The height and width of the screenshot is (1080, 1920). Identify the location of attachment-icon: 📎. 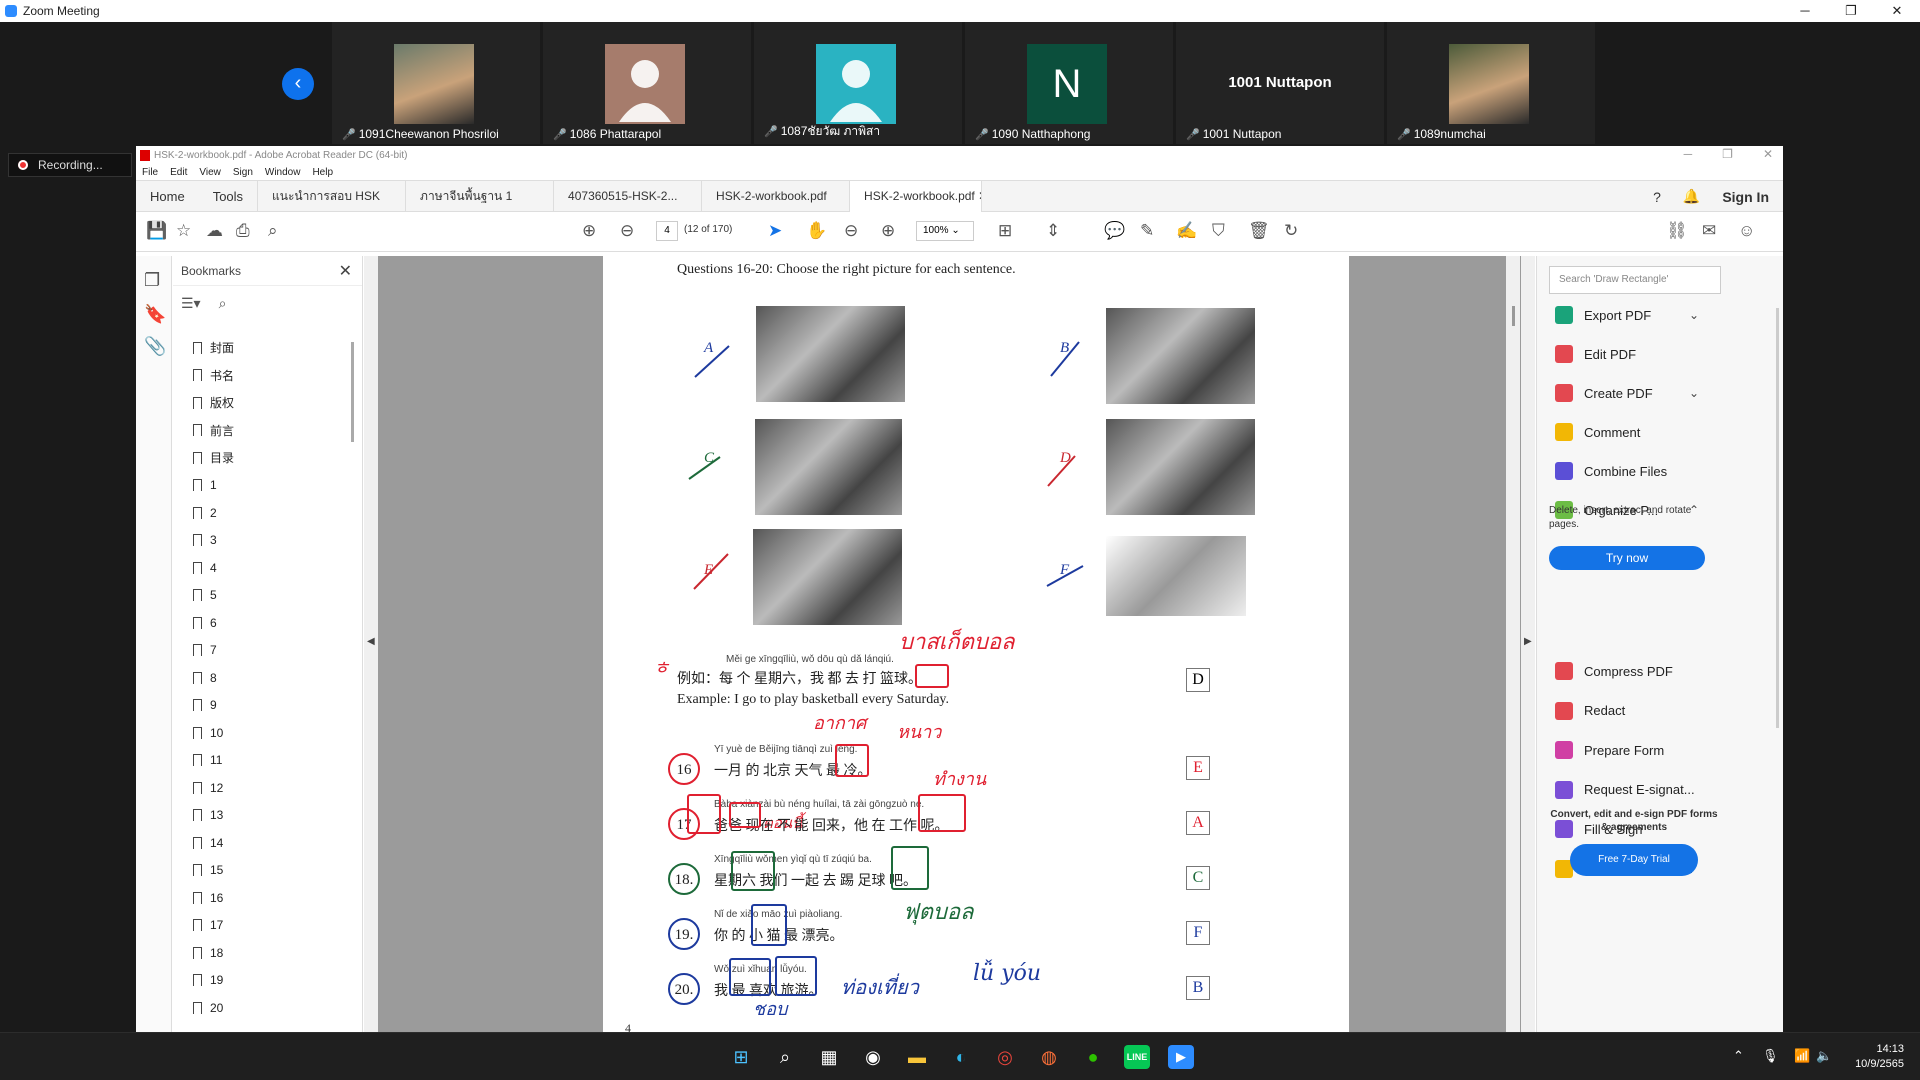
(155, 346).